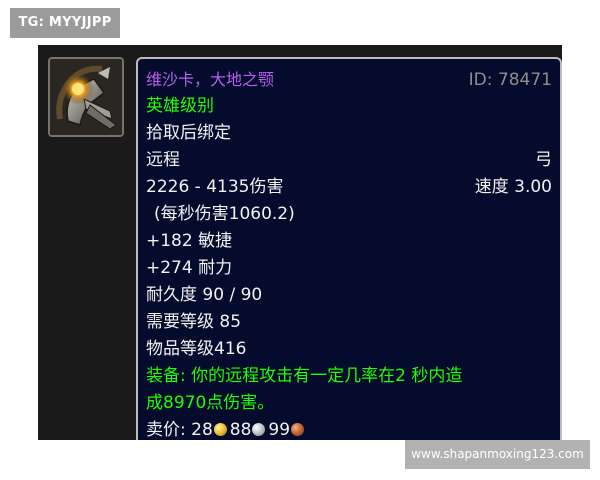 The height and width of the screenshot is (480, 600). What do you see at coordinates (189, 268) in the screenshot?
I see `item-stat-stamina: +274 耐力` at bounding box center [189, 268].